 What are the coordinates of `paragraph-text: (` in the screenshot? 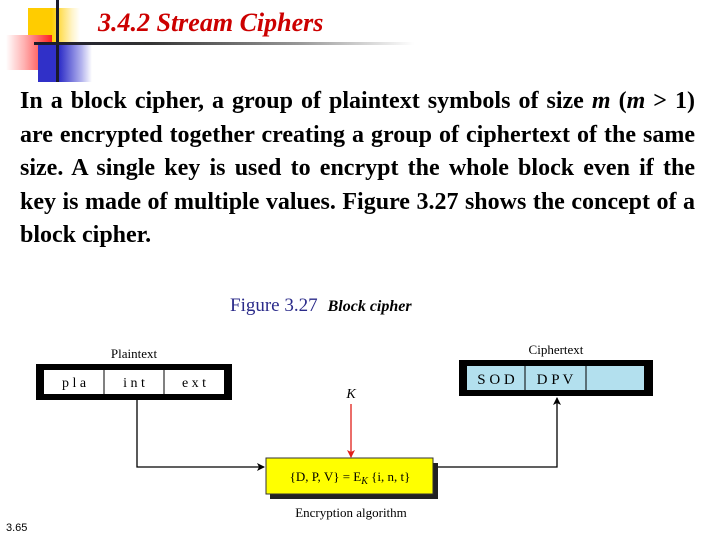 It's located at (618, 101).